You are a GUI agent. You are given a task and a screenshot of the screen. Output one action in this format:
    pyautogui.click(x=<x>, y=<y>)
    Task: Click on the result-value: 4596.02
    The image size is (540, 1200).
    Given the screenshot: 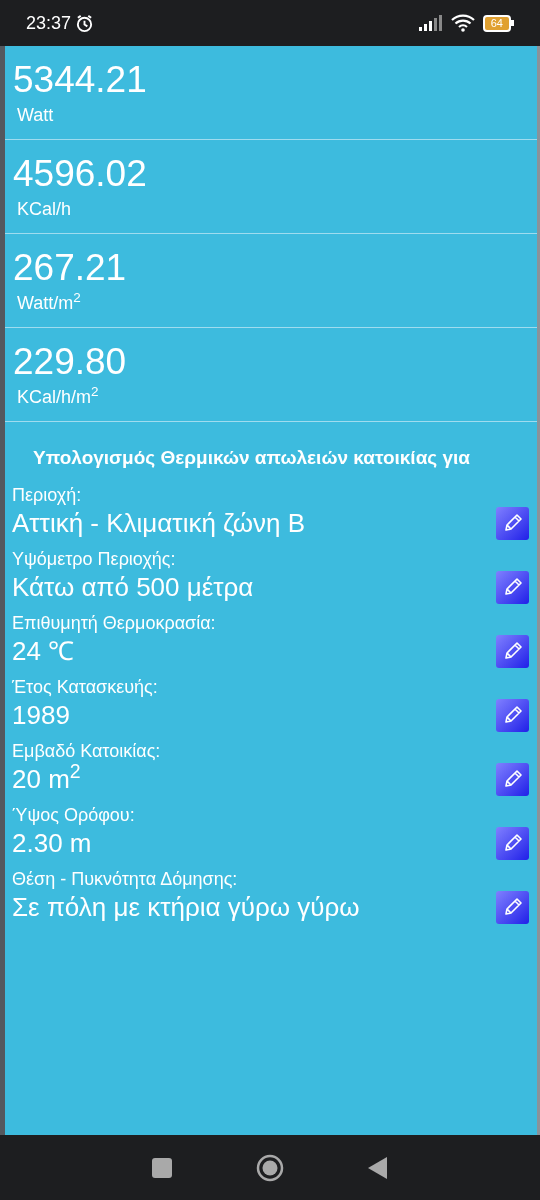 What is the action you would take?
    pyautogui.click(x=80, y=174)
    